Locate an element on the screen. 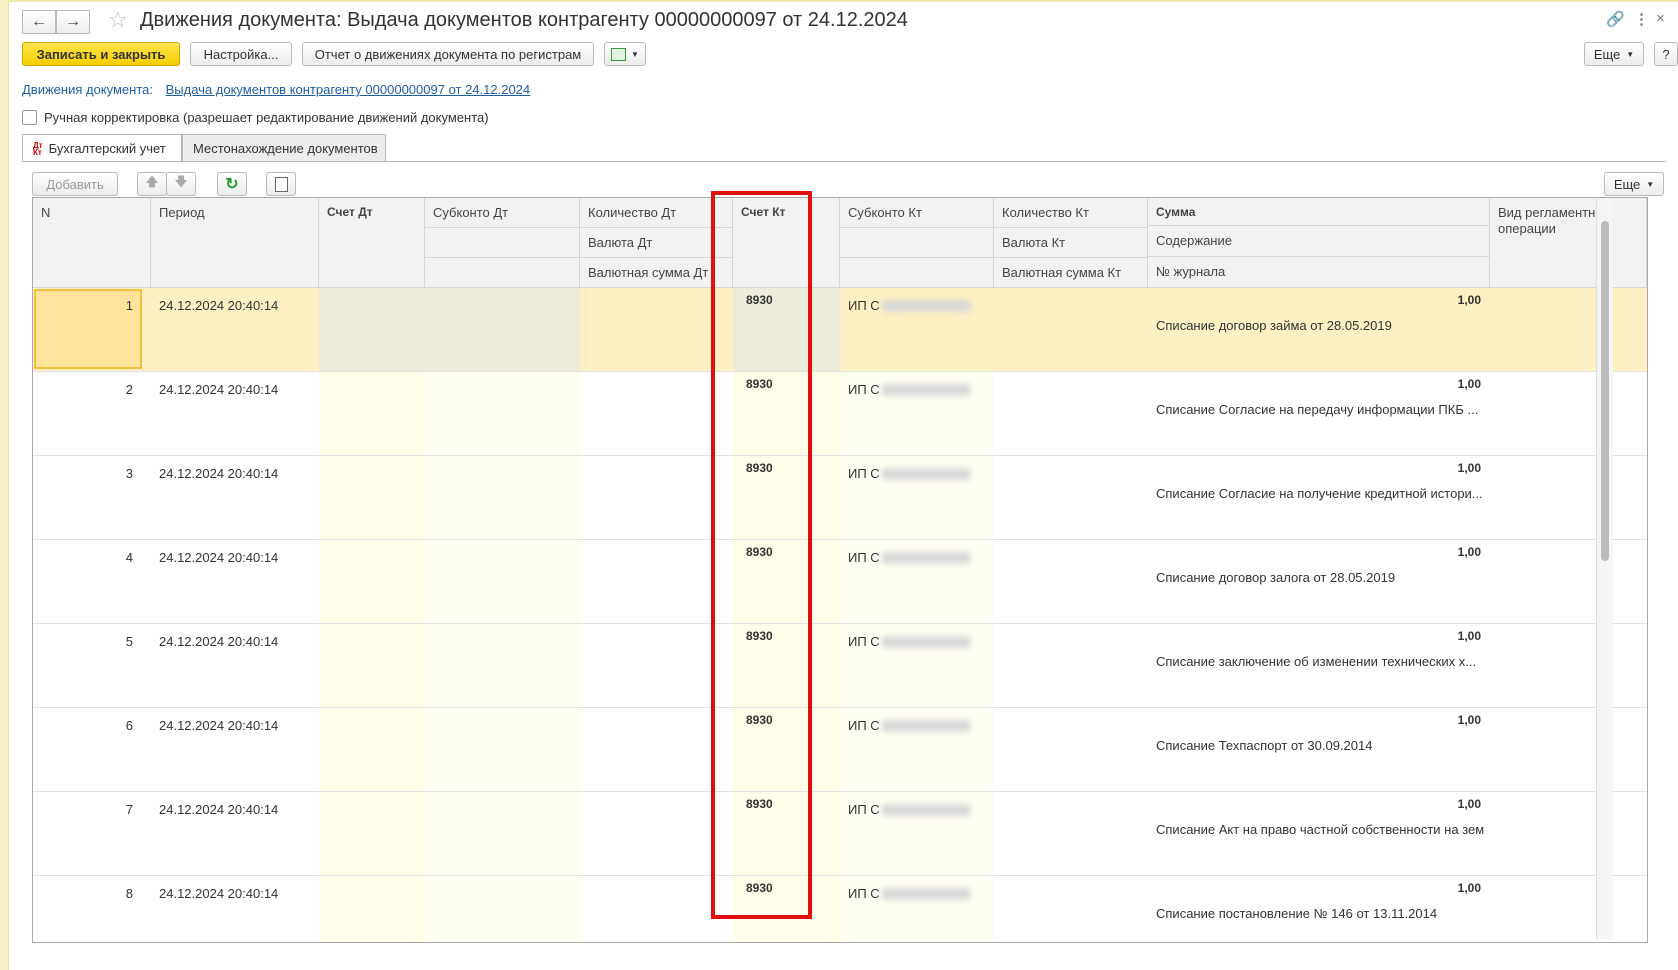 The height and width of the screenshot is (970, 1678). scrollbar-thumb is located at coordinates (1605, 391).